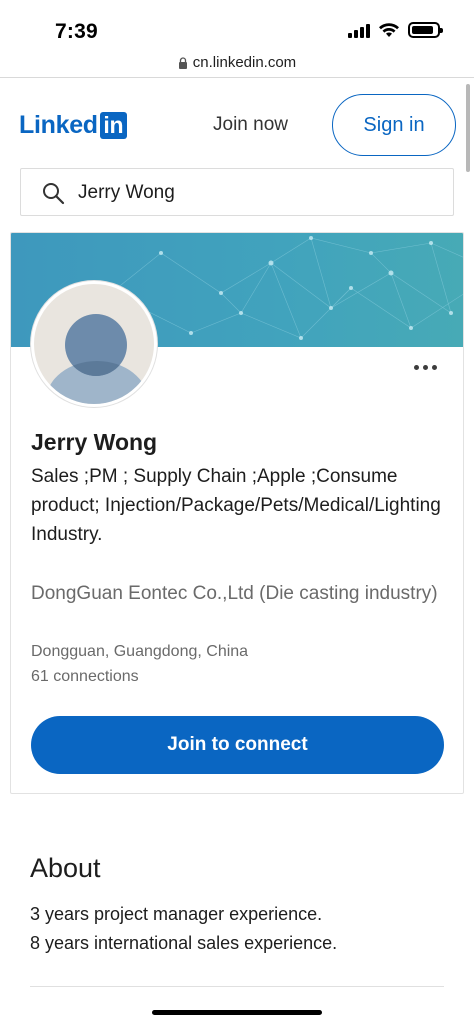  I want to click on lock-icon, so click(182, 63).